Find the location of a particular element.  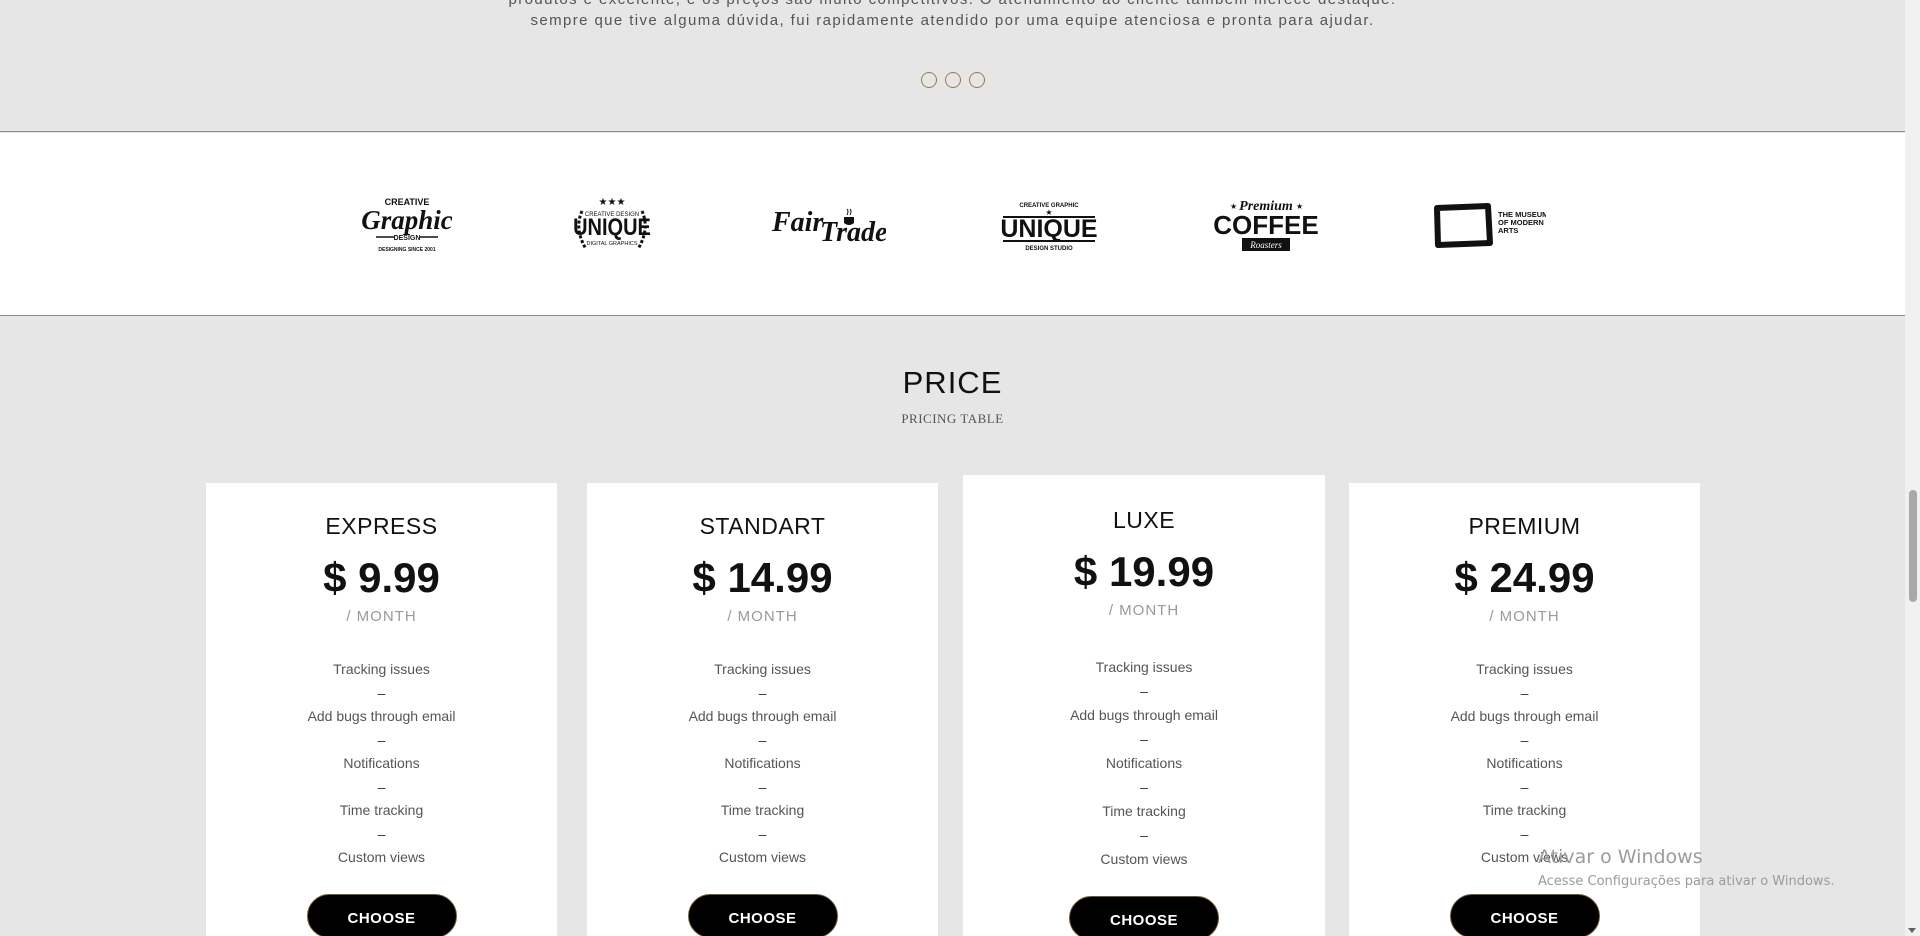

svg-text: Fair is located at coordinates (797, 222).